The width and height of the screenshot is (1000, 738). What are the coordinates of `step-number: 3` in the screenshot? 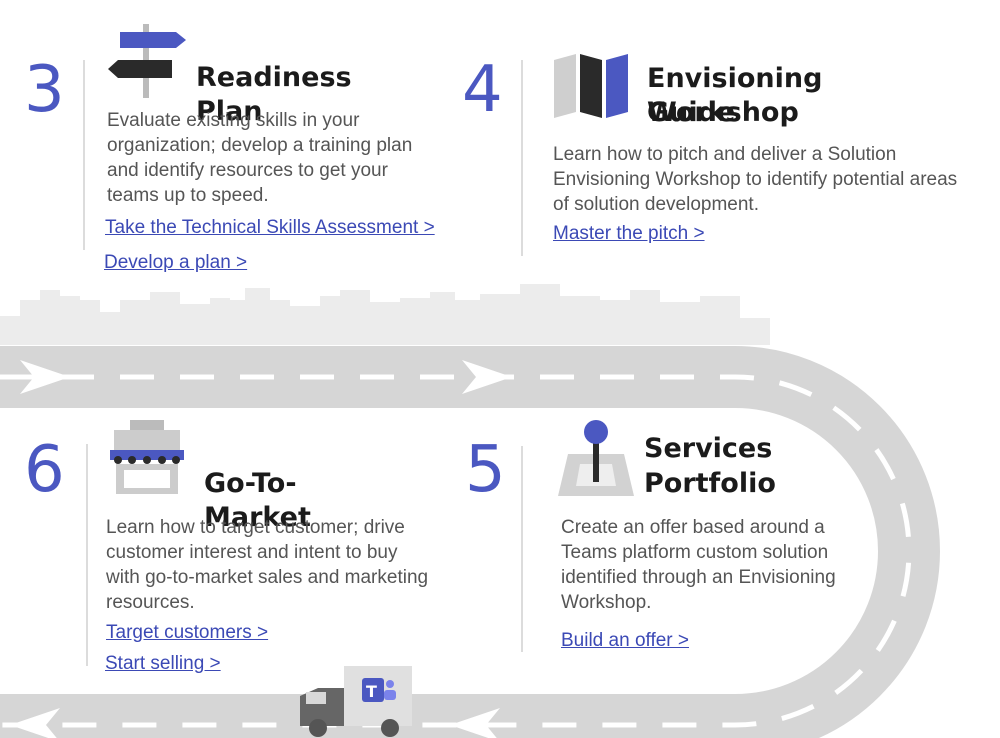 It's located at (44, 90).